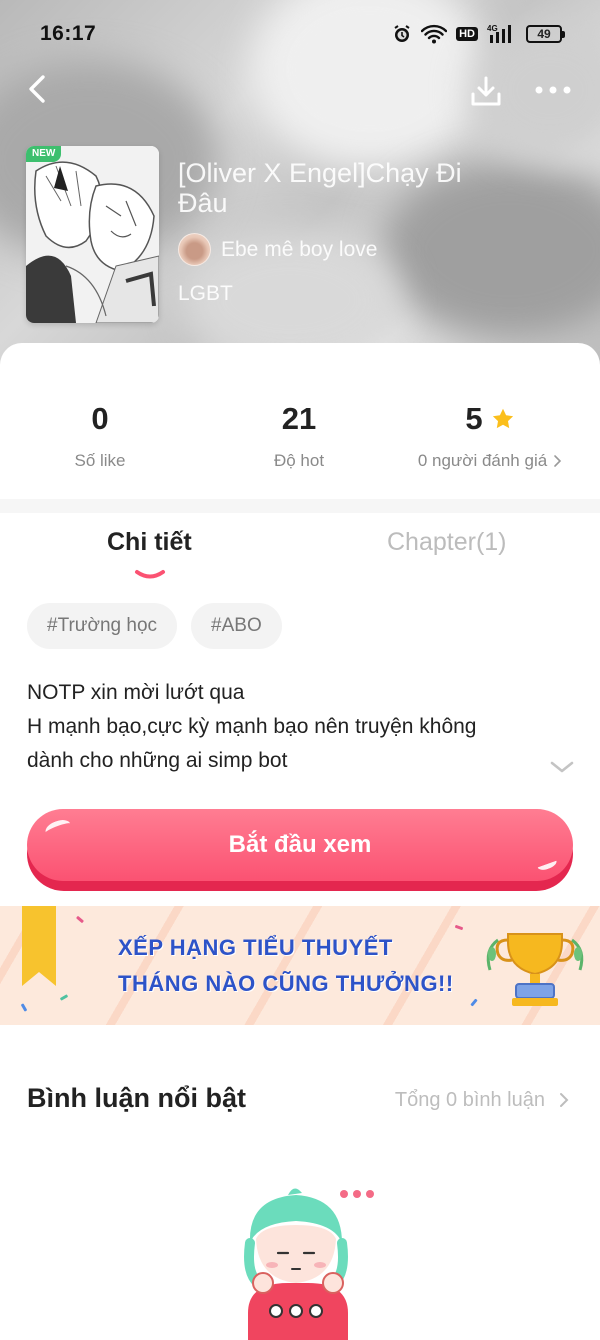  What do you see at coordinates (402, 34) in the screenshot?
I see `alarm-icon` at bounding box center [402, 34].